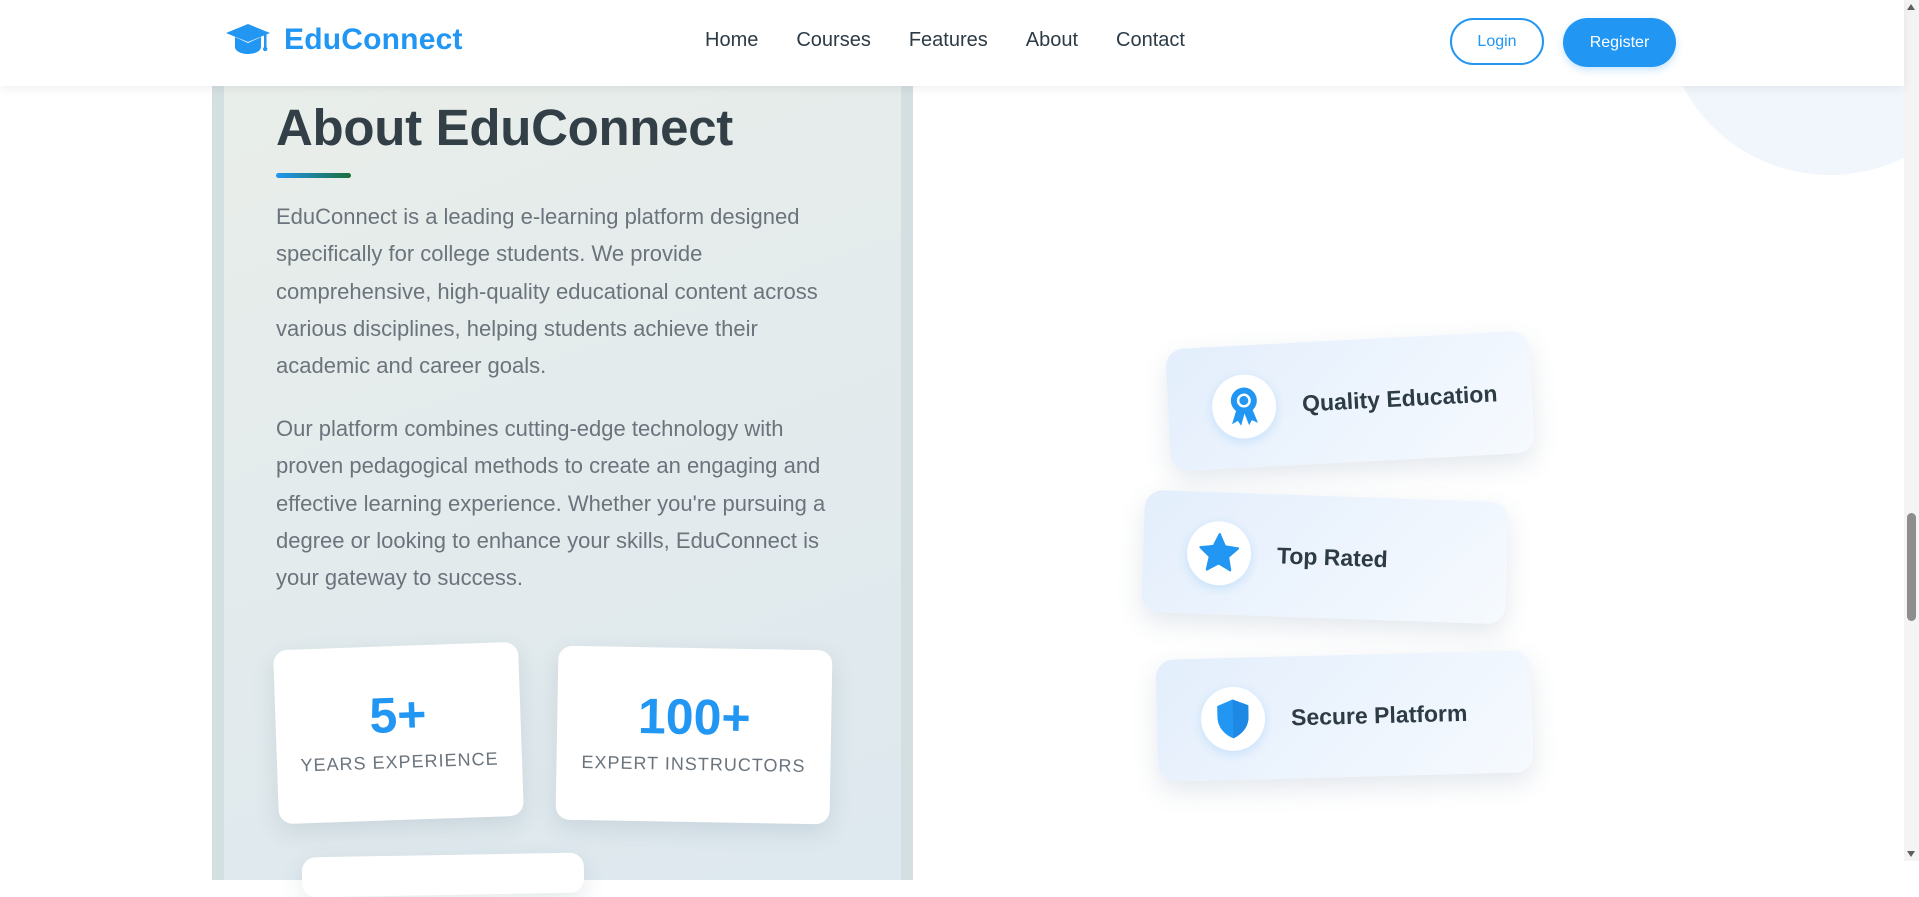 This screenshot has height=897, width=1919. I want to click on graduation-cap-icon, so click(248, 39).